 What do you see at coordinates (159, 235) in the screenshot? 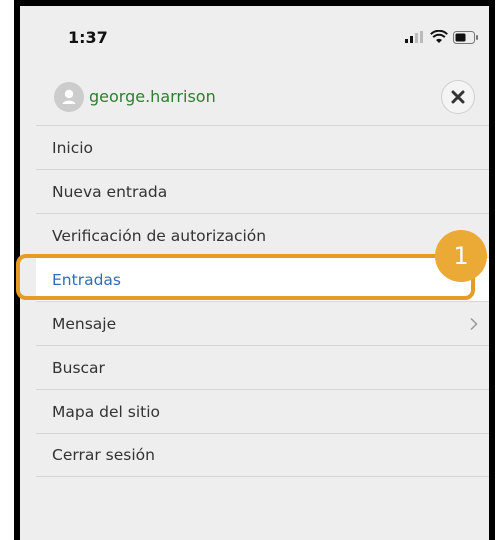
I see `menu-item-label: Verificación de autorización` at bounding box center [159, 235].